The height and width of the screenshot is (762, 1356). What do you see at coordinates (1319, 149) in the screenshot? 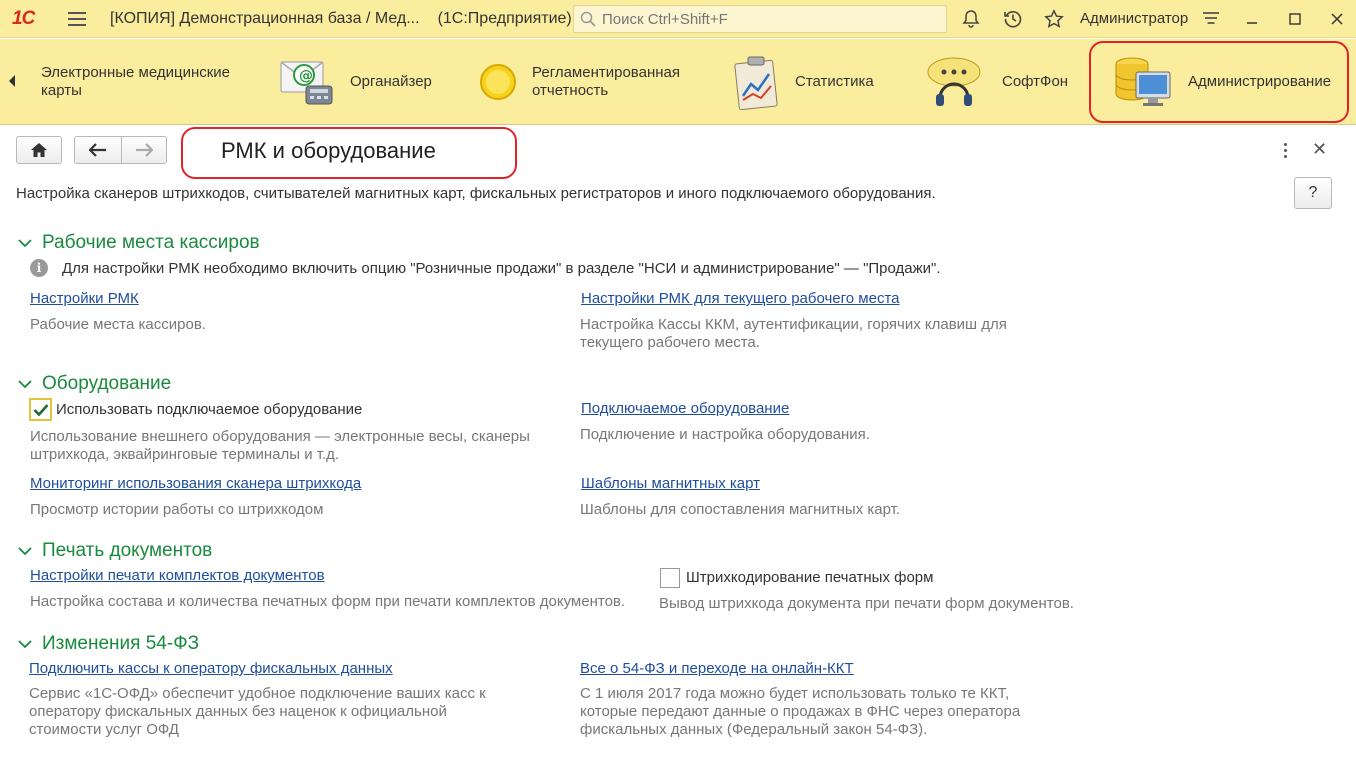
I see `form-close-icon: ✕` at bounding box center [1319, 149].